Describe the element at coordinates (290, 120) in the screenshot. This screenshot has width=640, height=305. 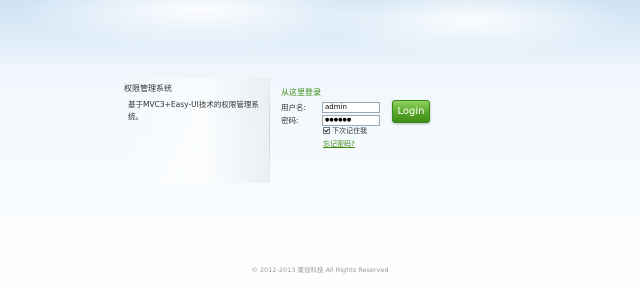
I see `password-label: 密码:` at that location.